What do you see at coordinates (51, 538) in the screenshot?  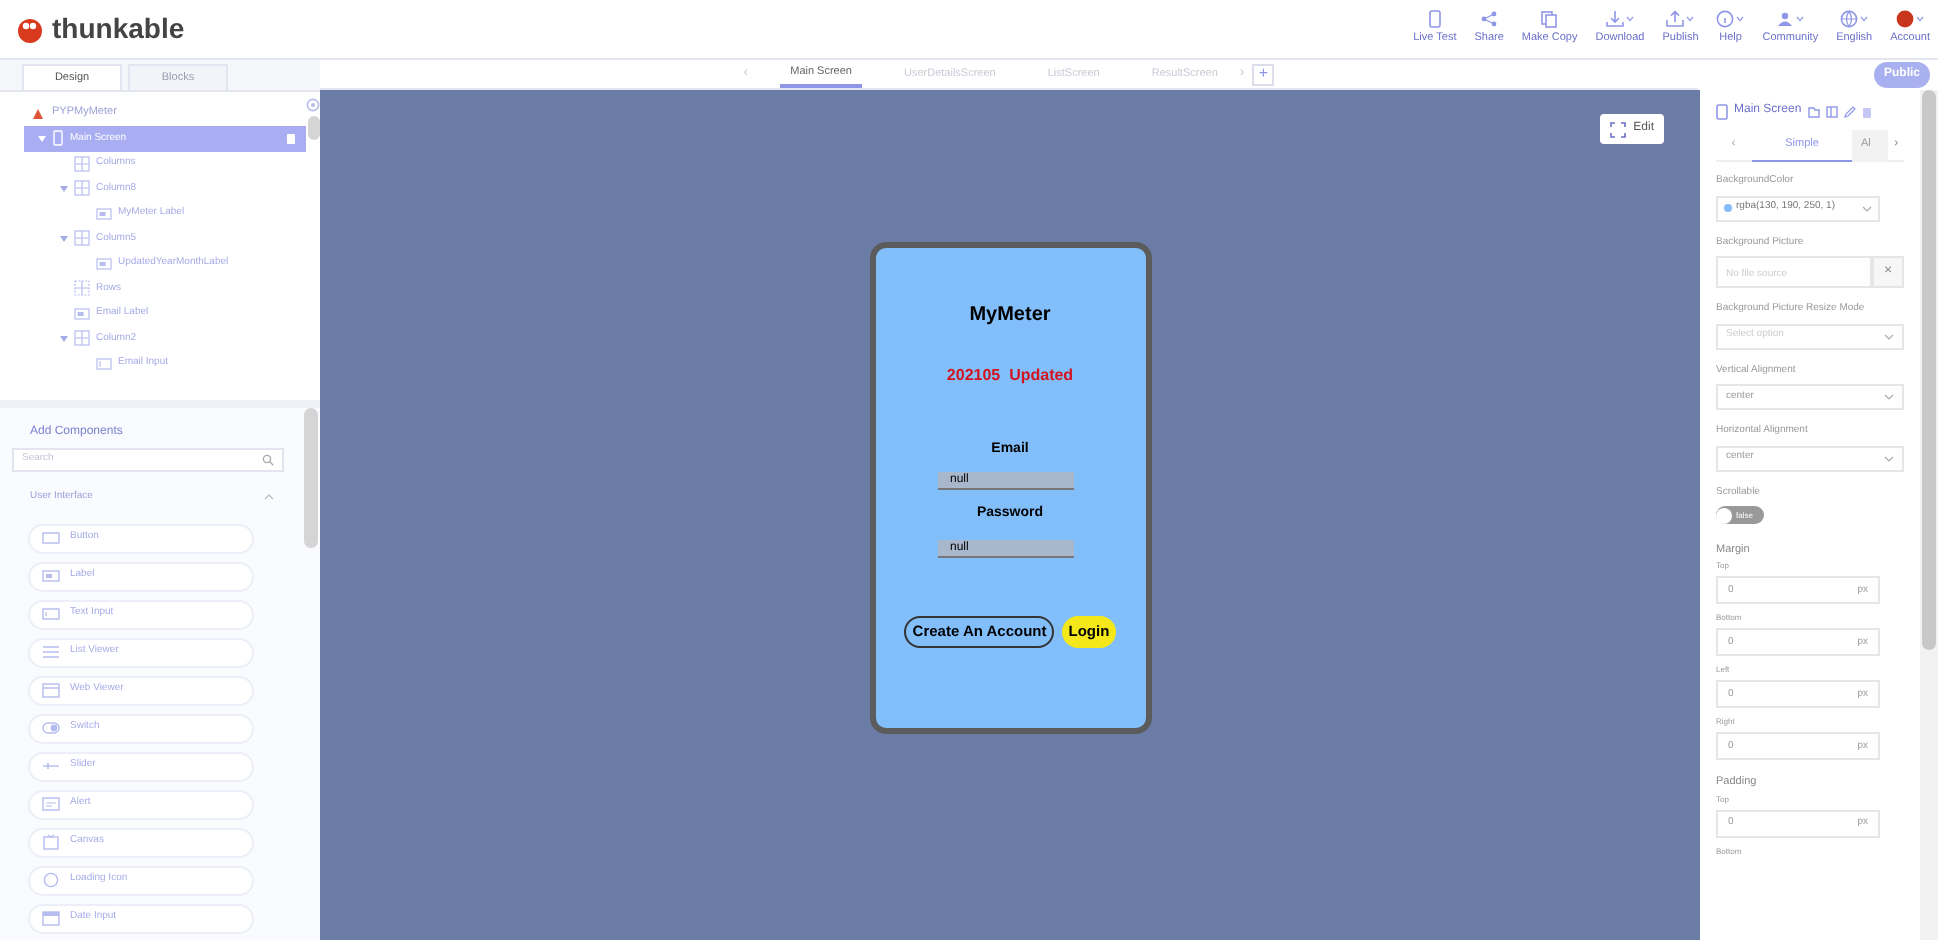 I see `button-icon` at bounding box center [51, 538].